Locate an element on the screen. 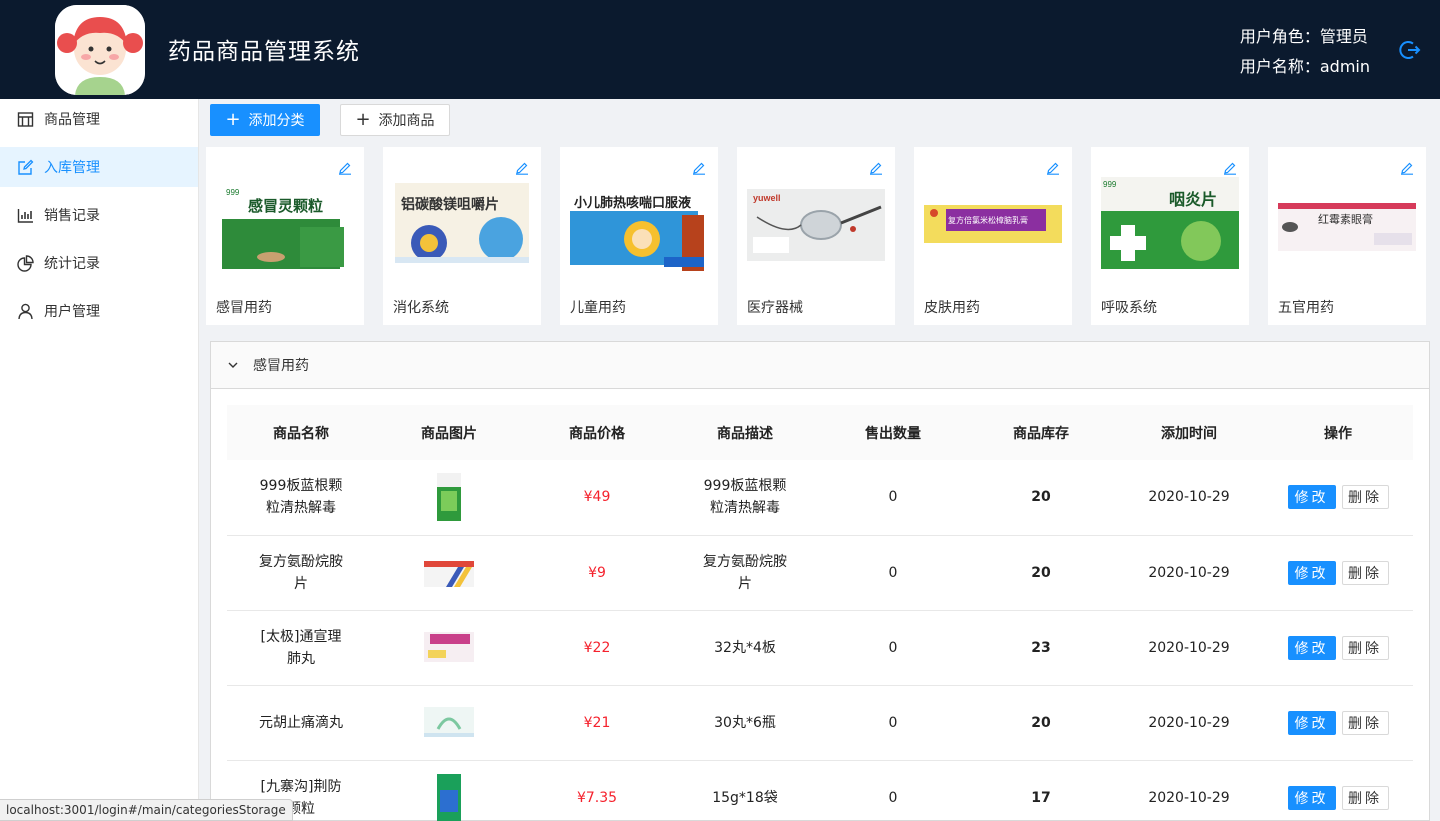 This screenshot has width=1440, height=821. category-card: 999 咽炎片 呼吸系统 is located at coordinates (1170, 236).